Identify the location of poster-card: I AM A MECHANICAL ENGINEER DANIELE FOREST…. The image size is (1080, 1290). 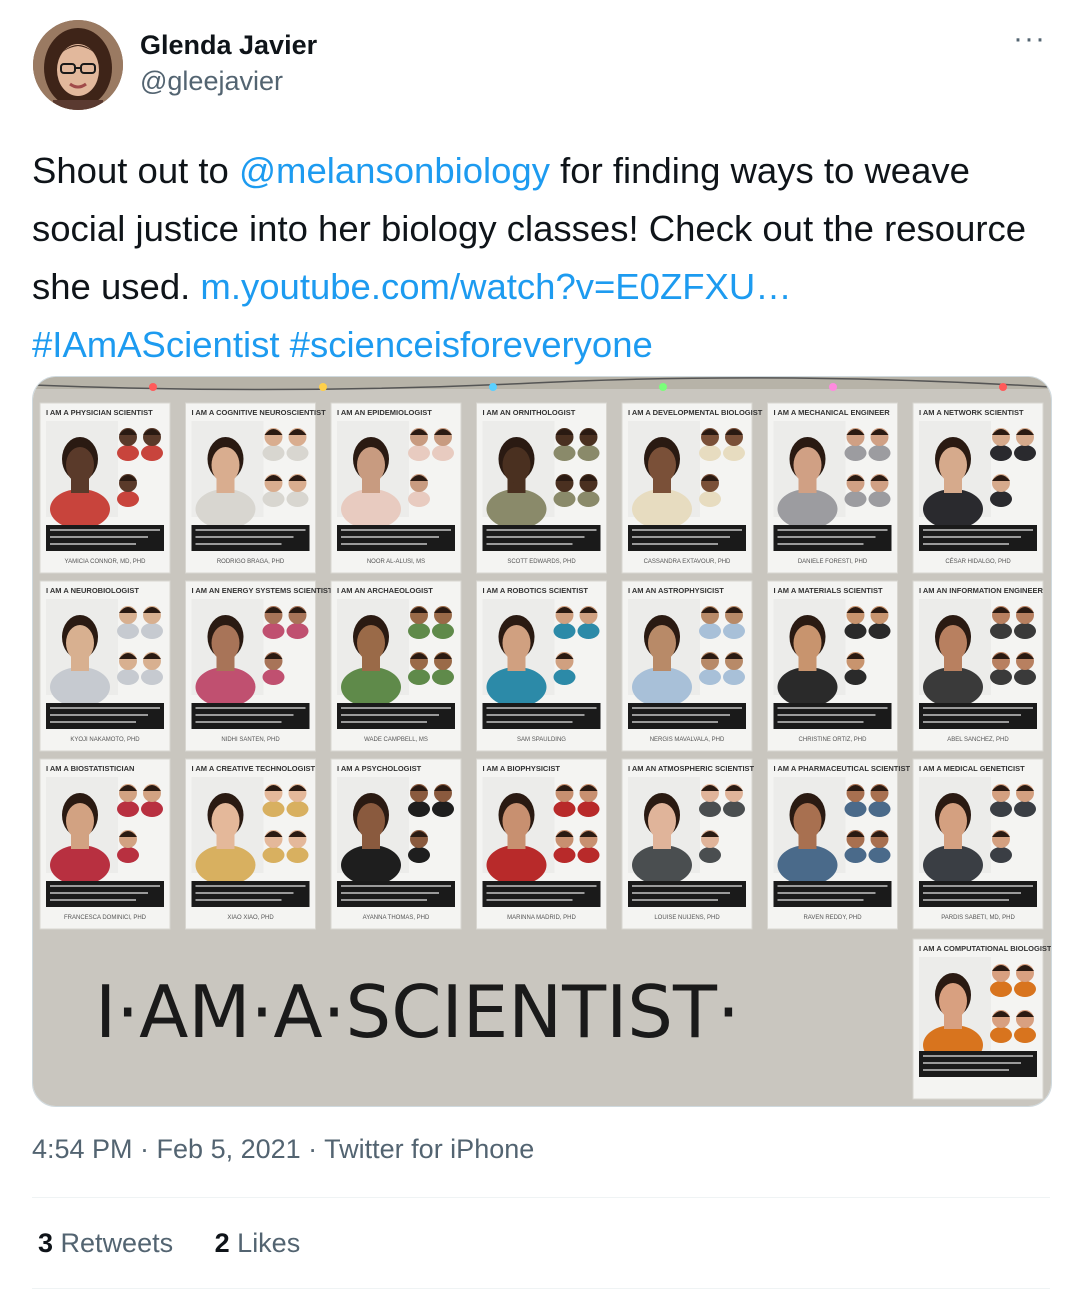
(832, 488).